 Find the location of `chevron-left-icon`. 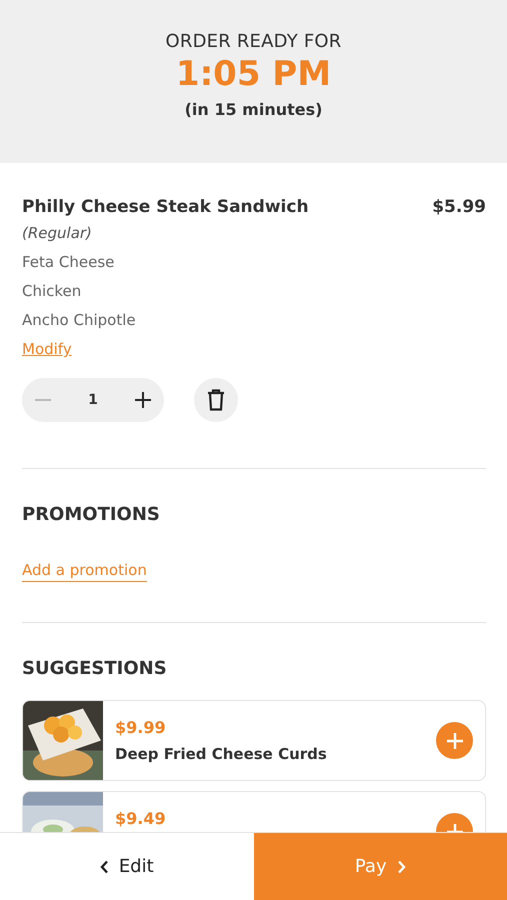

chevron-left-icon is located at coordinates (104, 867).